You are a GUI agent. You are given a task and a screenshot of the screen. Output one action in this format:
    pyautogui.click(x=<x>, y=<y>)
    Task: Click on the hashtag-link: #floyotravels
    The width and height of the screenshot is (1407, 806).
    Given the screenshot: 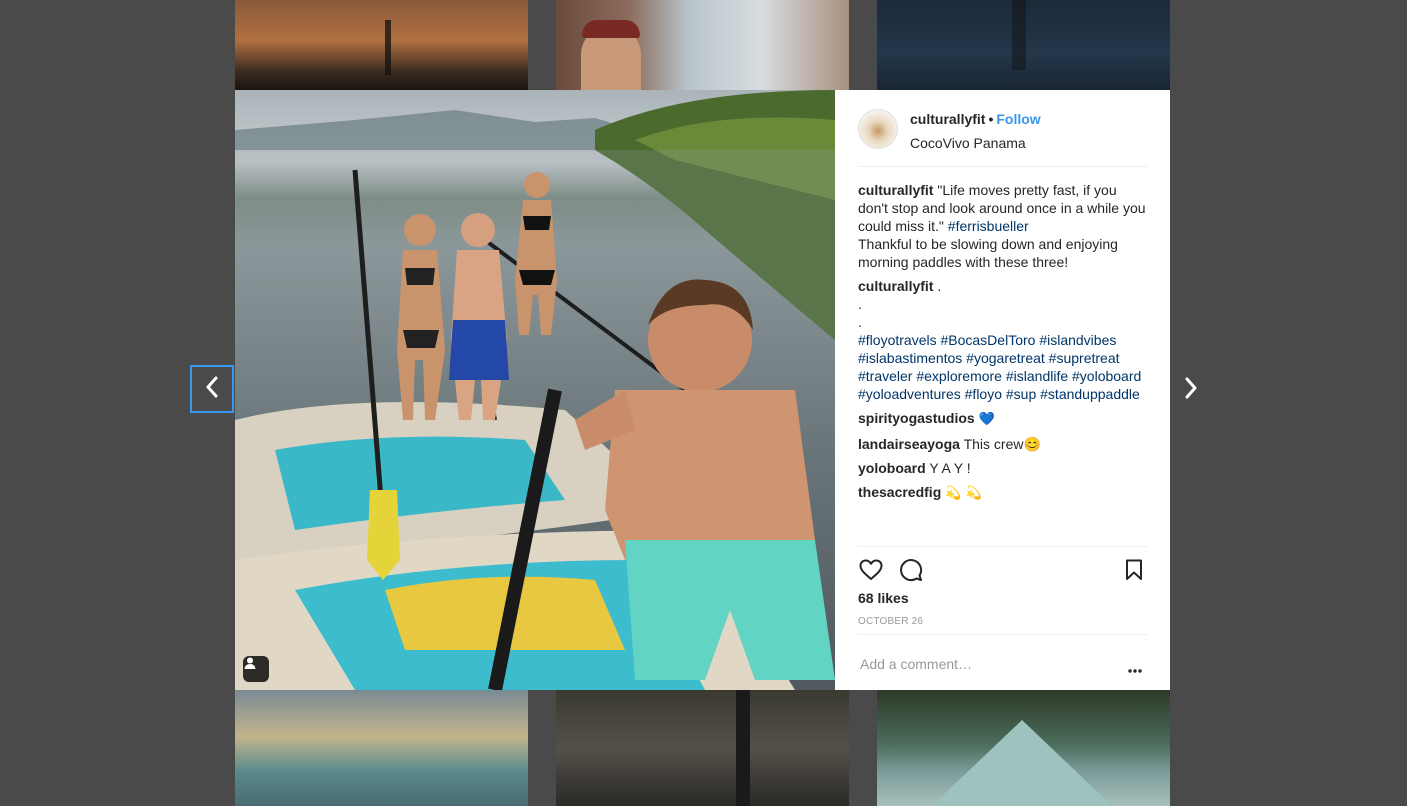 What is the action you would take?
    pyautogui.click(x=897, y=340)
    